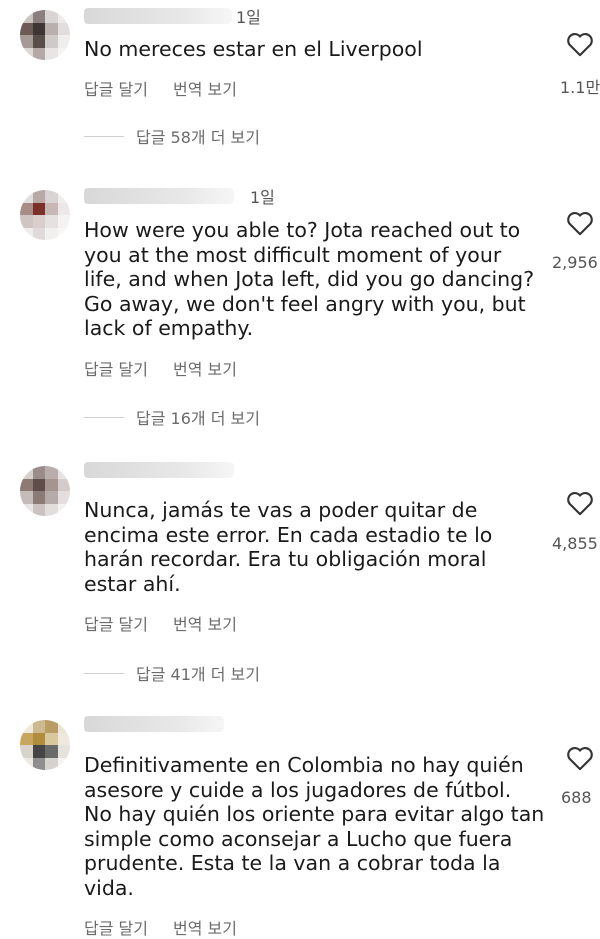 The height and width of the screenshot is (939, 600). I want to click on view-more-replies-label: 답글 41개 더 보기, so click(198, 673).